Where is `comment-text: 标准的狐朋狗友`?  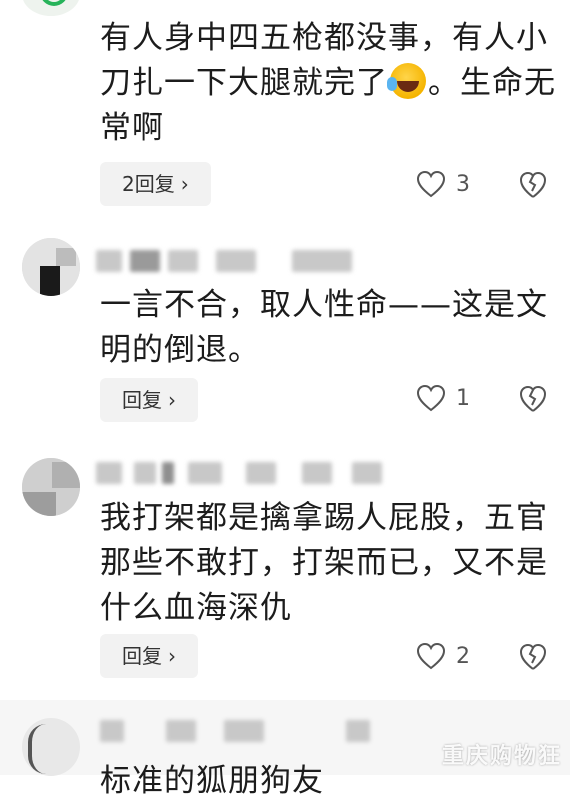
comment-text: 标准的狐朋狗友 is located at coordinates (212, 781).